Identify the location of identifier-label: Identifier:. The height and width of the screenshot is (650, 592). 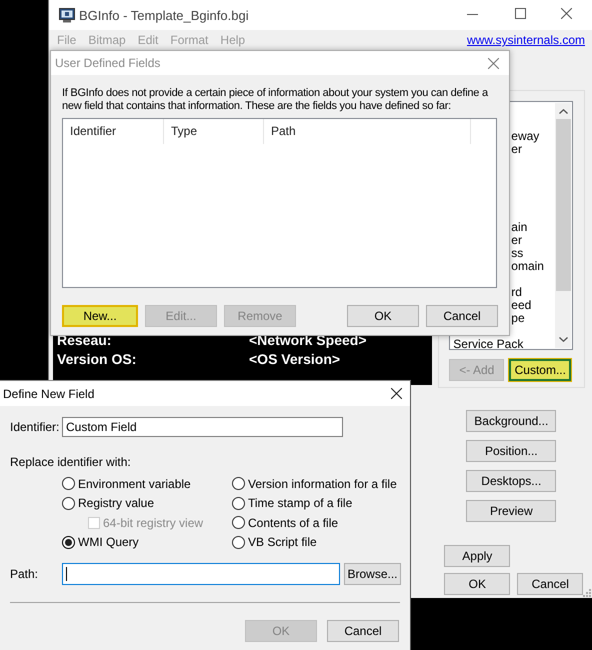
(35, 427).